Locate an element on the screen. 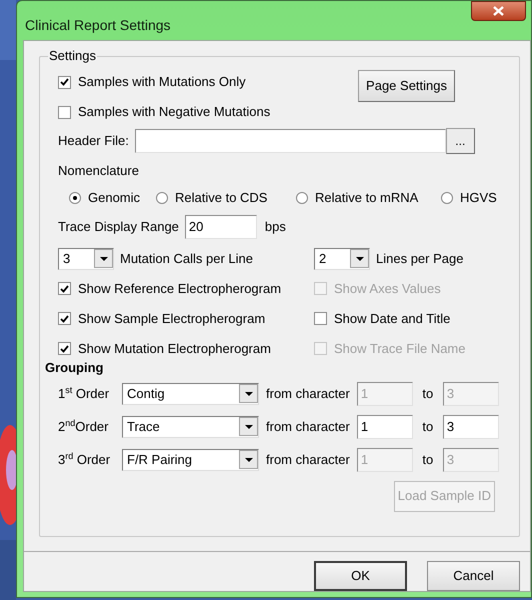  checkbox-label: Samples with Mutations Only is located at coordinates (162, 82).